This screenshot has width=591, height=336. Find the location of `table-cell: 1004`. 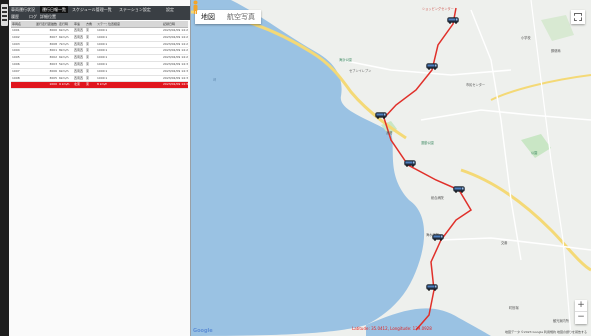

table-cell: 1004 is located at coordinates (16, 50).